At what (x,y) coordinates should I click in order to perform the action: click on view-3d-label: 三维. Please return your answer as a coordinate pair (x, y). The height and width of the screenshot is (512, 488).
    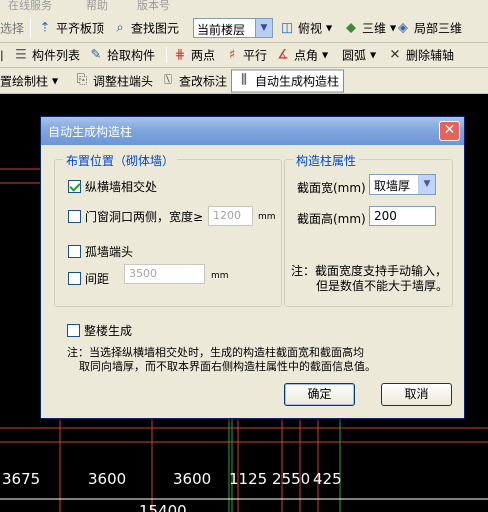
    Looking at the image, I should click on (374, 28).